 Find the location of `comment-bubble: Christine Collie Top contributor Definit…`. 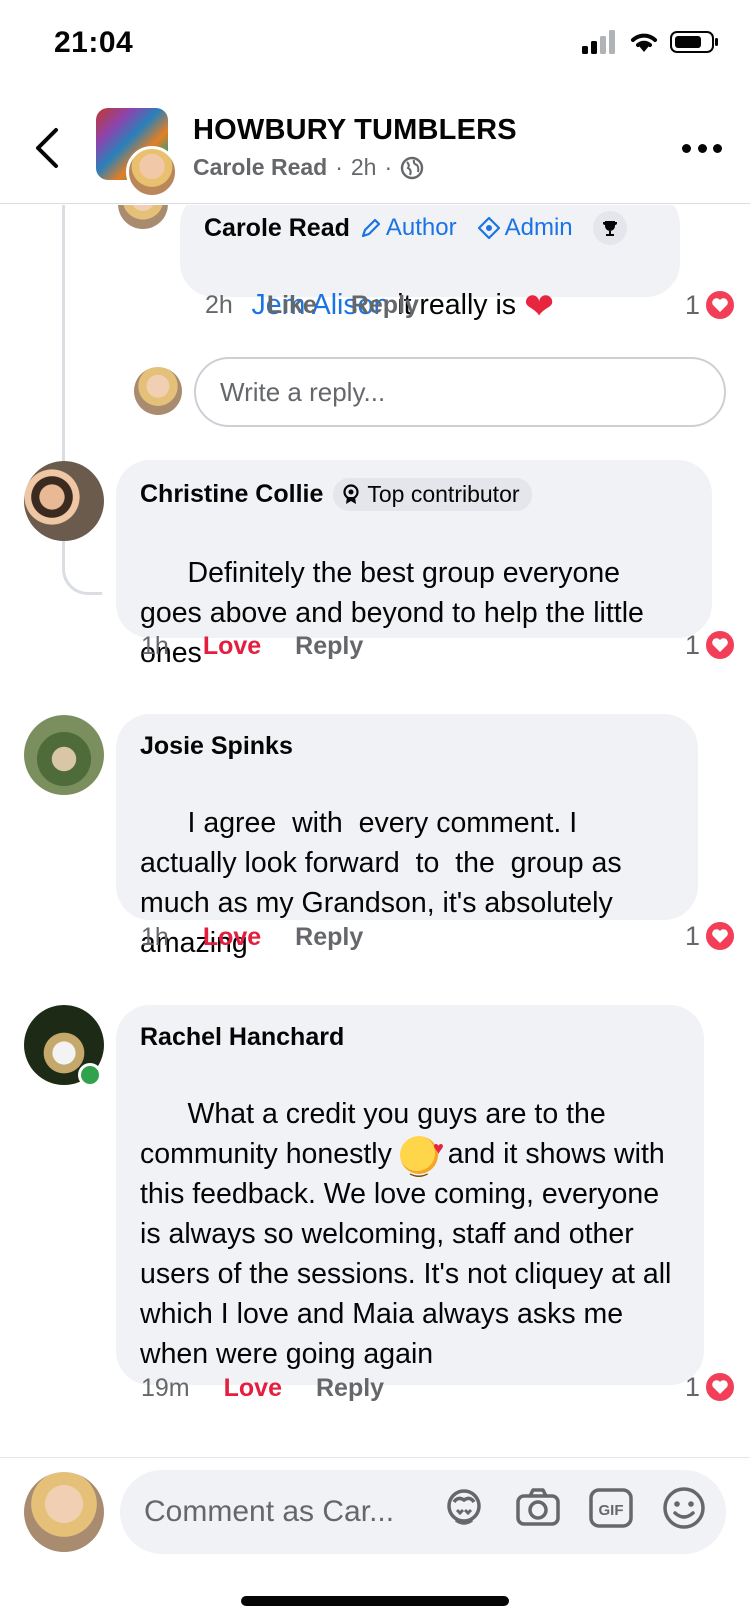

comment-bubble: Christine Collie Top contributor Definit… is located at coordinates (414, 607).